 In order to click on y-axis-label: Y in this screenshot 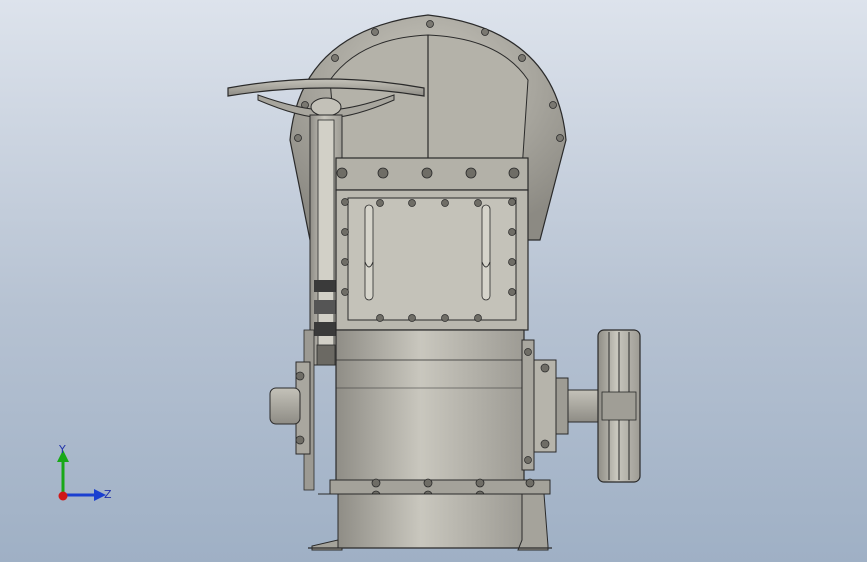, I will do `click(62, 449)`.